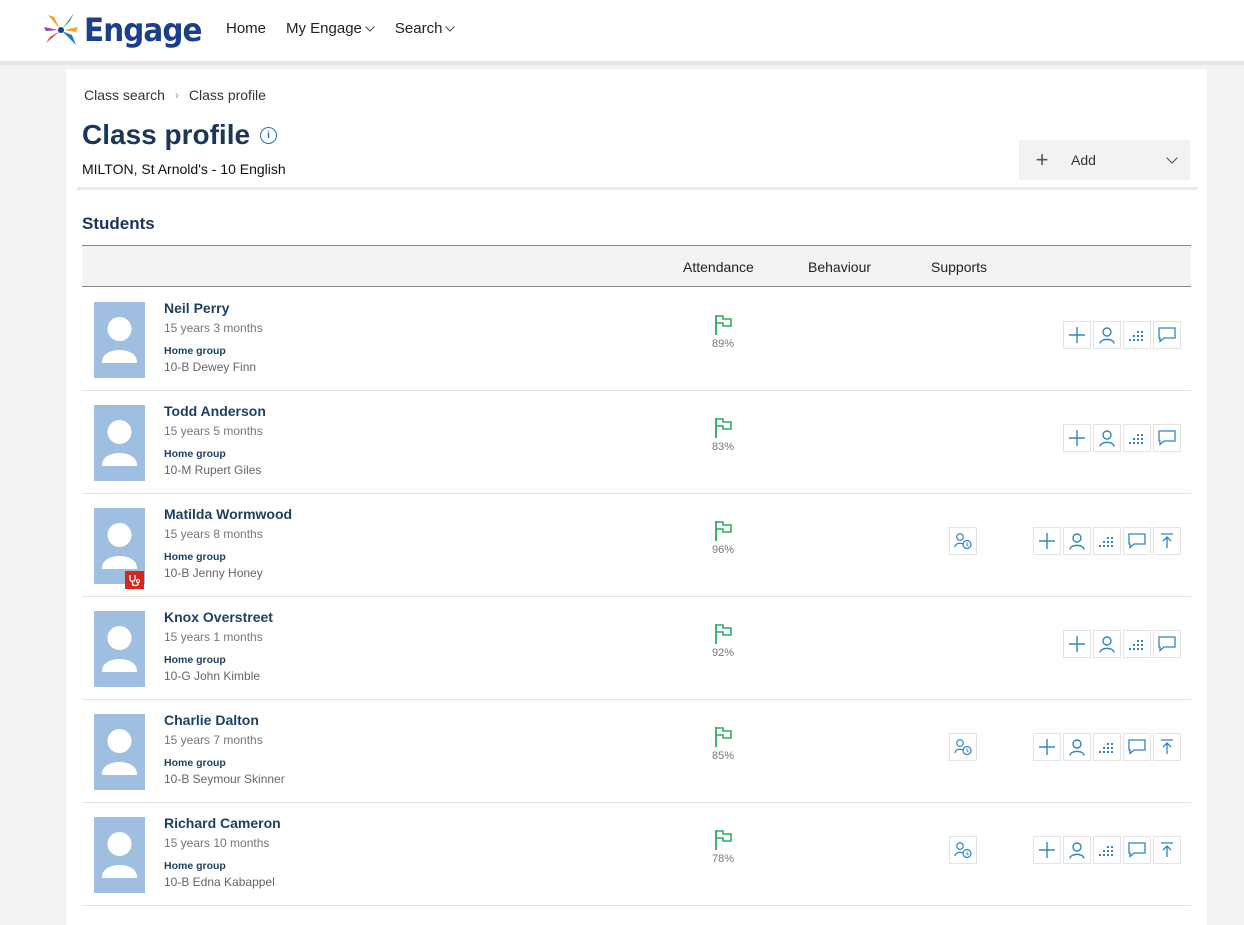  What do you see at coordinates (126, 30) in the screenshot?
I see `engage-logo: Engage` at bounding box center [126, 30].